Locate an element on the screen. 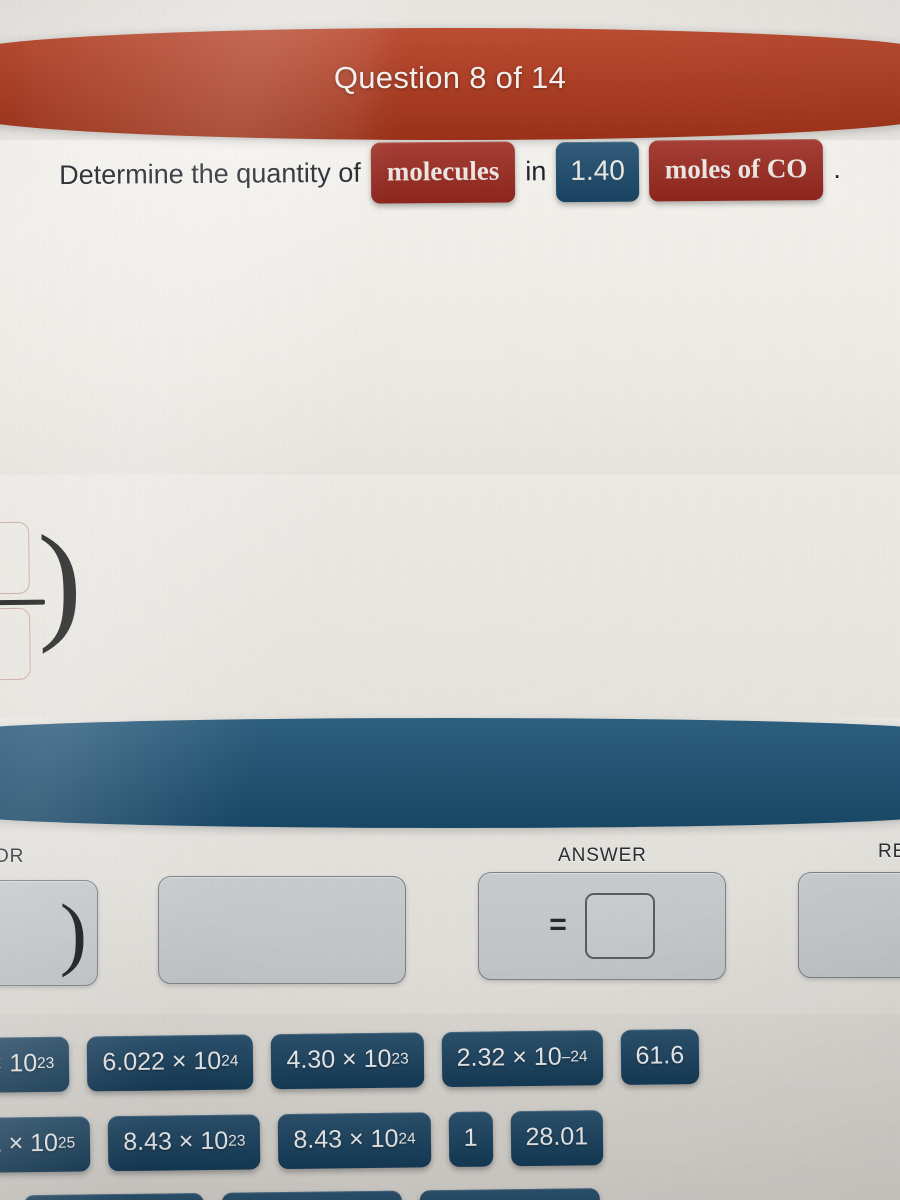 This screenshot has width=900, height=1200. prompt-period: . is located at coordinates (837, 168).